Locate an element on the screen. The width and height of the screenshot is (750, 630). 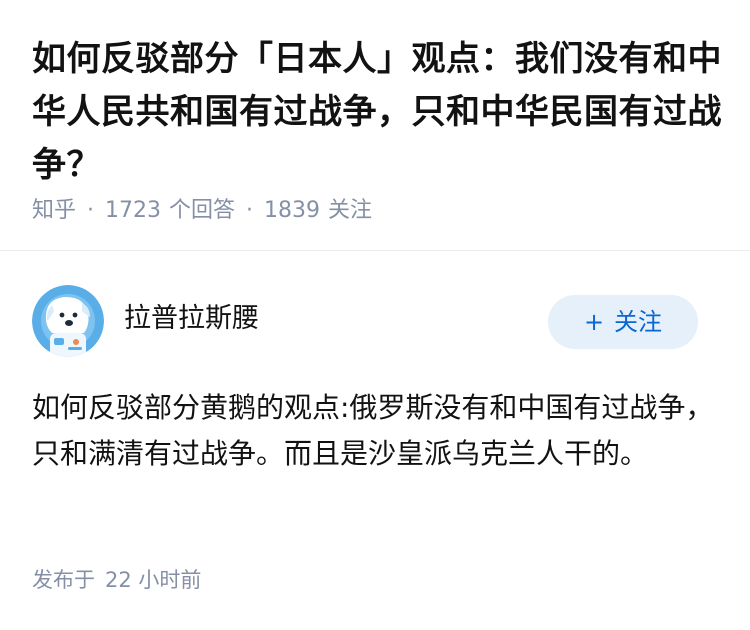
follow-button: + 关注 is located at coordinates (623, 322).